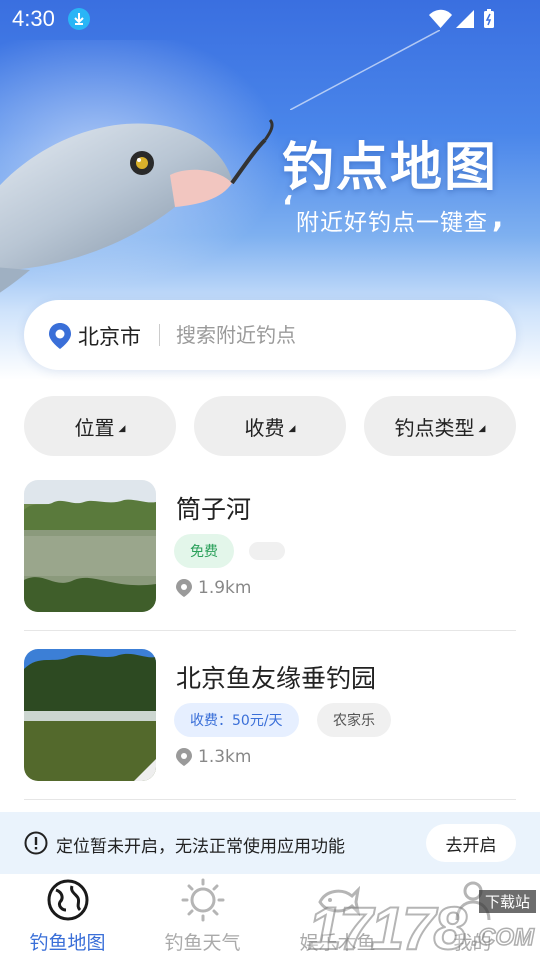 This screenshot has height=960, width=540. Describe the element at coordinates (365, 70) in the screenshot. I see `fishing-line` at that location.